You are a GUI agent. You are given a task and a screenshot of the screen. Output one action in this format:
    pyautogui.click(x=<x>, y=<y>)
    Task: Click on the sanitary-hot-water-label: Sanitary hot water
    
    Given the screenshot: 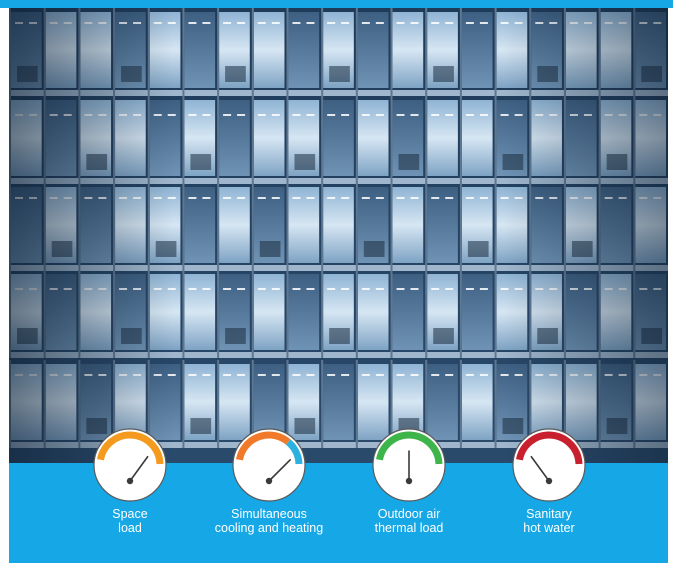 What is the action you would take?
    pyautogui.click(x=549, y=521)
    